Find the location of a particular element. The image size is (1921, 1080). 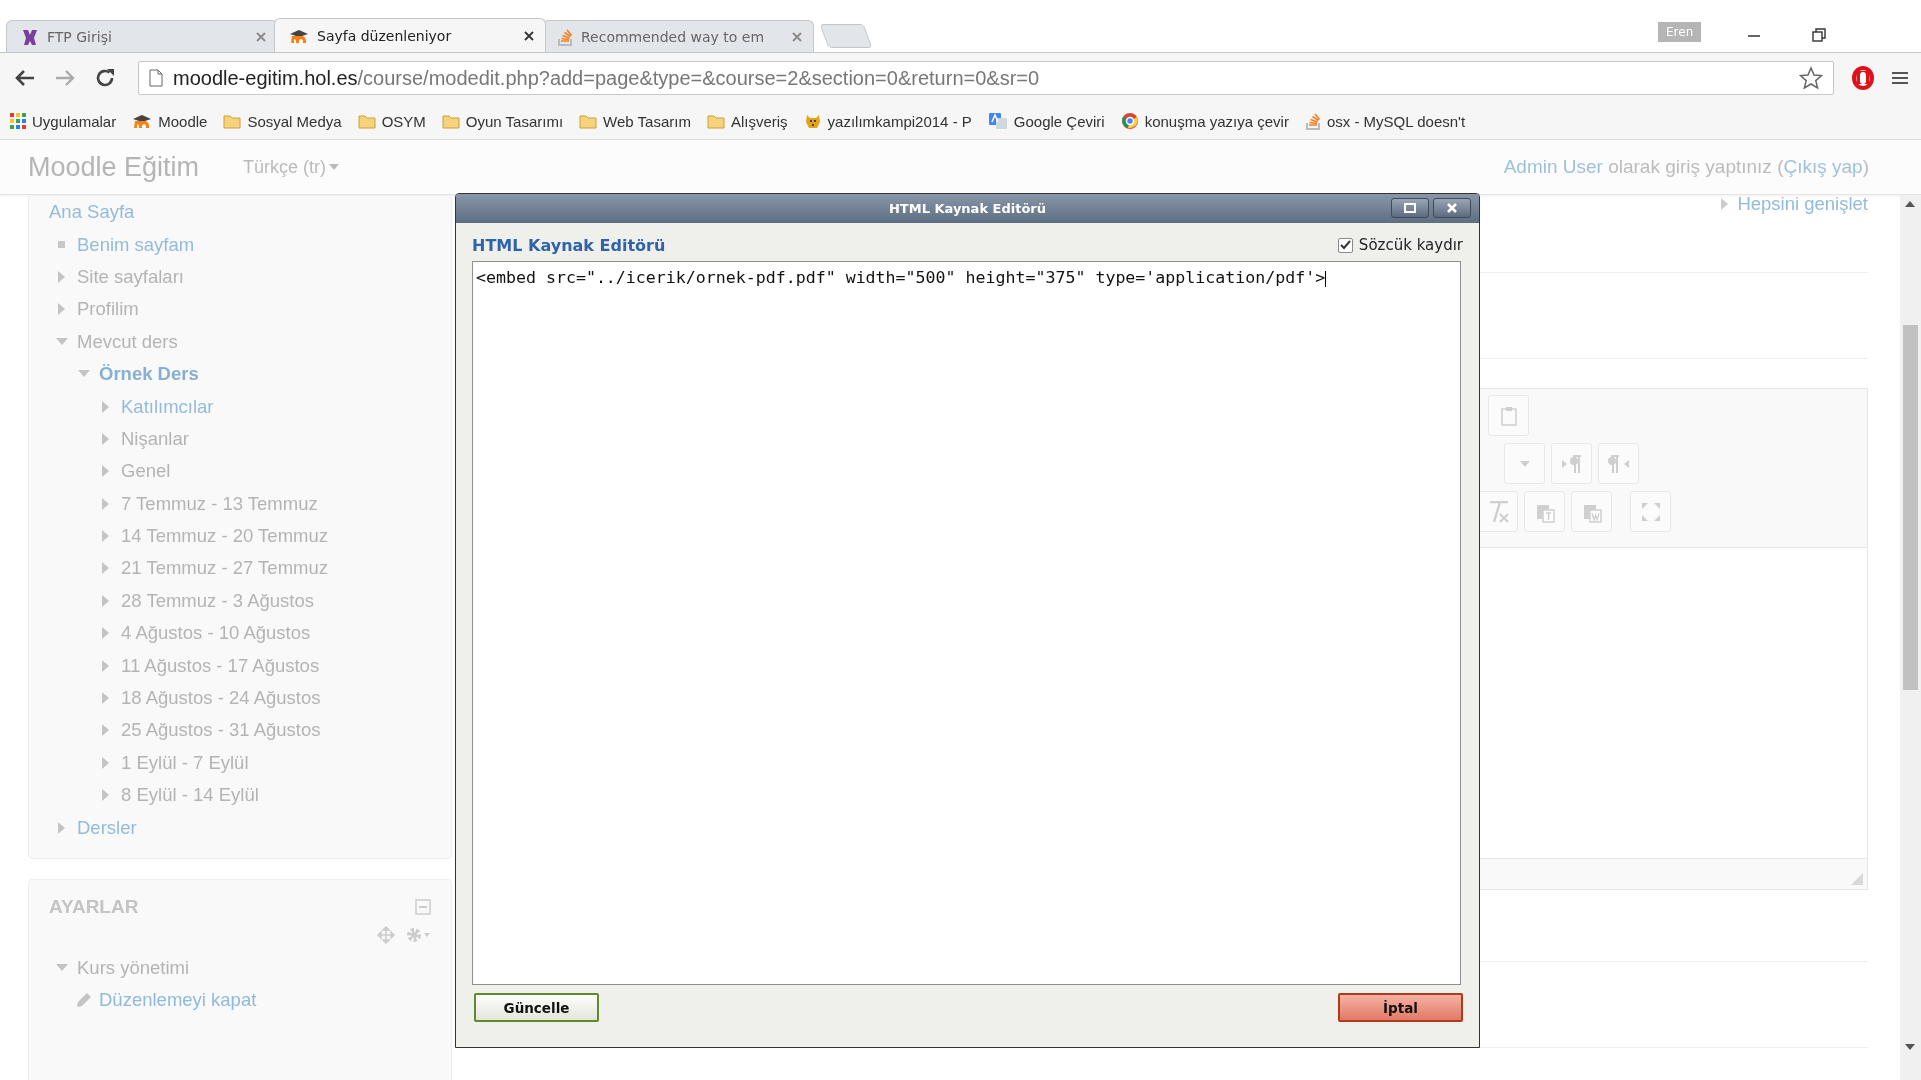

address-bar: moodle-egitim.hol.es/course/modedit.php?add=page&type=&course=2&section=0&return=0&sr=0 is located at coordinates (986, 78).